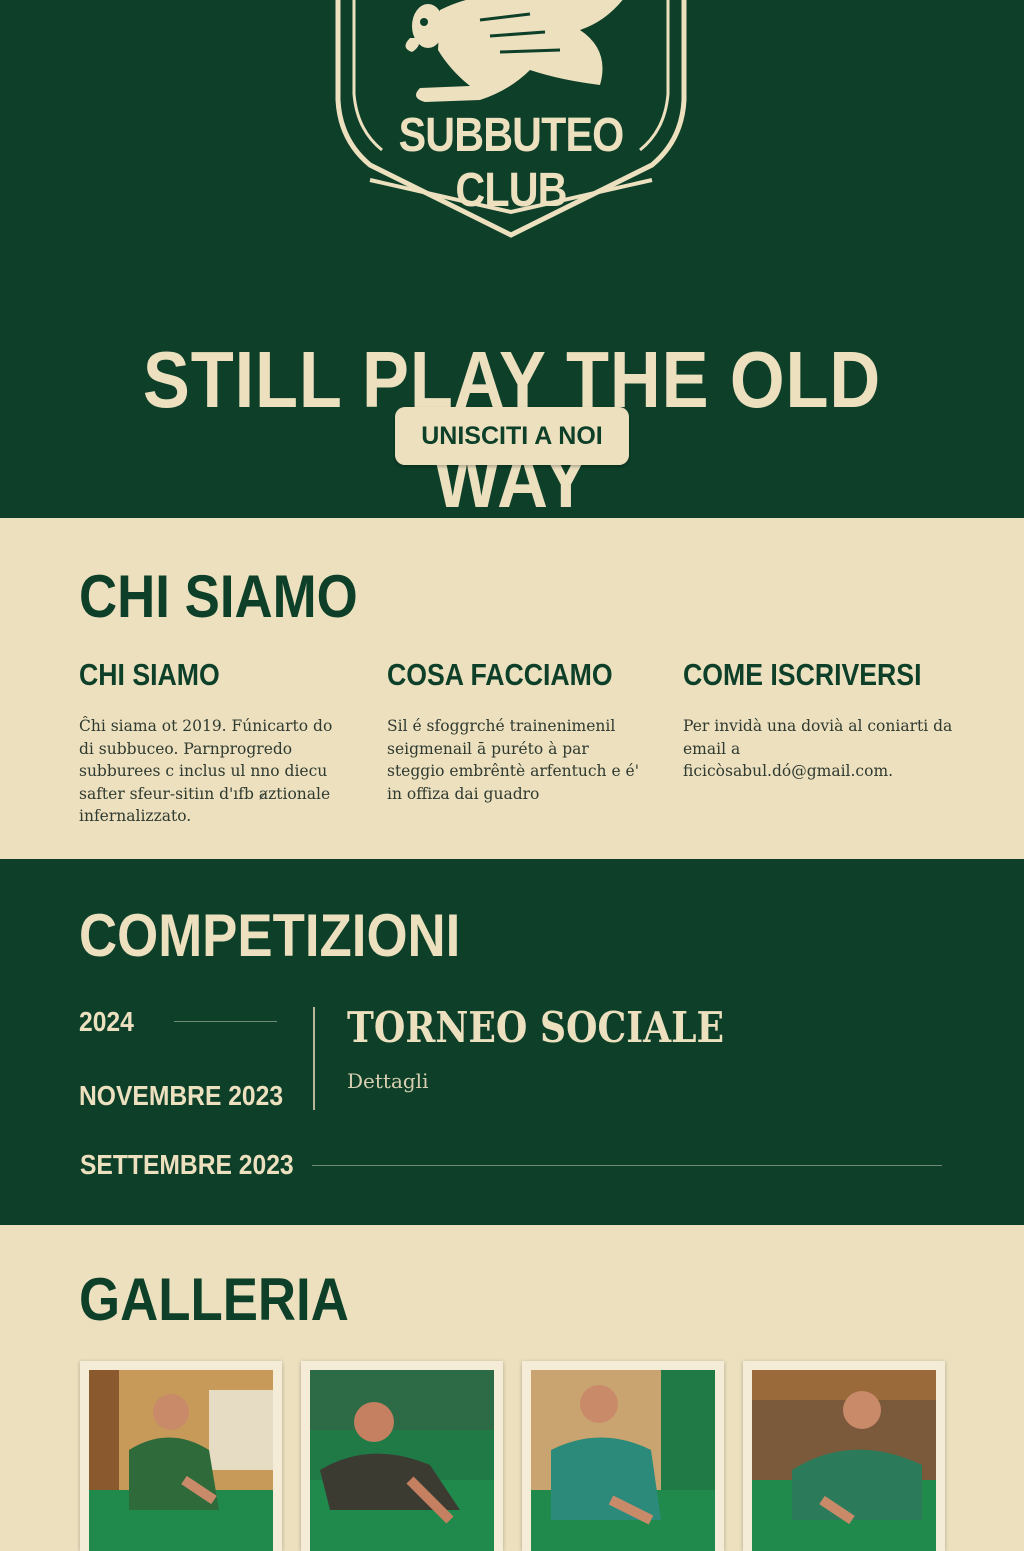  What do you see at coordinates (149, 674) in the screenshot?
I see `column-heading: CHI SIAMO` at bounding box center [149, 674].